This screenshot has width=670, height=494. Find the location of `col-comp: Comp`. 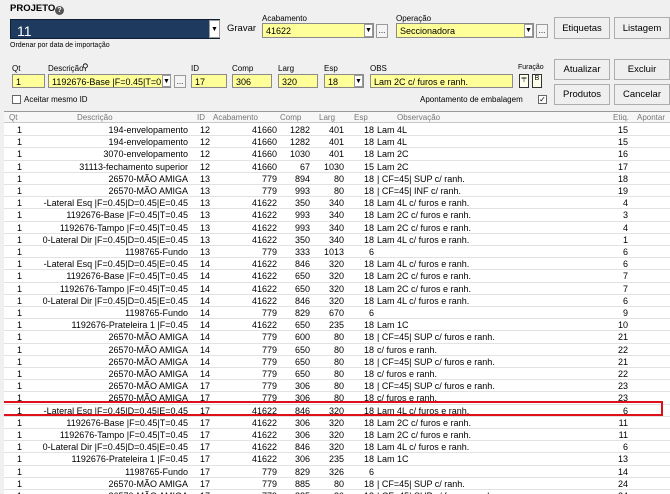

col-comp: Comp is located at coordinates (290, 117).